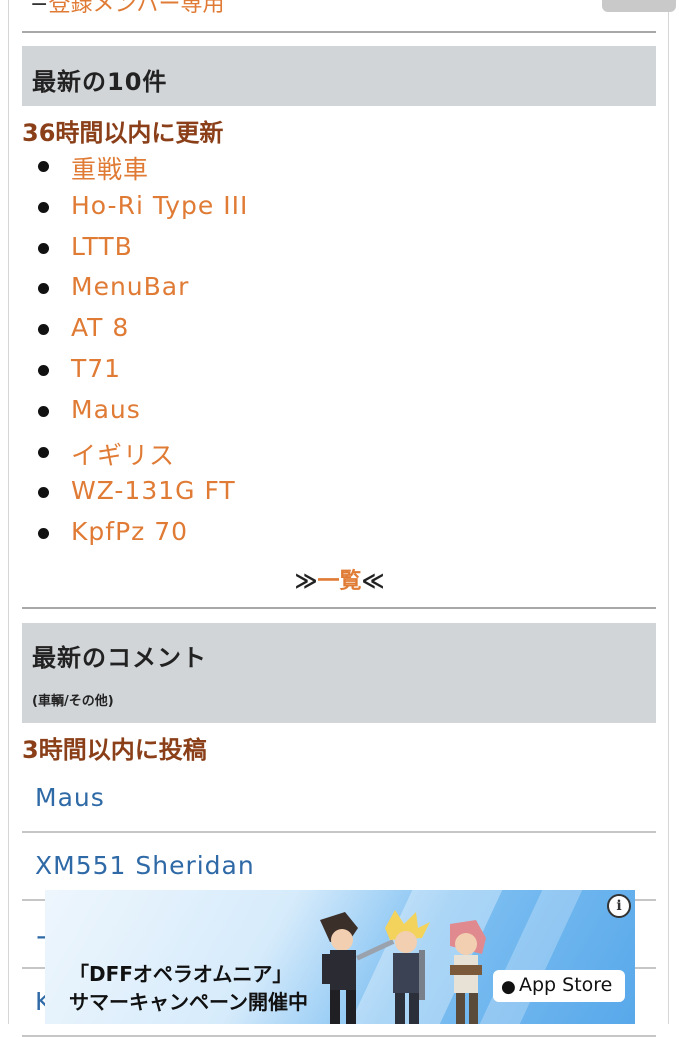 This screenshot has width=679, height=1037. What do you see at coordinates (339, 452) in the screenshot?
I see `list-item: イギリス` at bounding box center [339, 452].